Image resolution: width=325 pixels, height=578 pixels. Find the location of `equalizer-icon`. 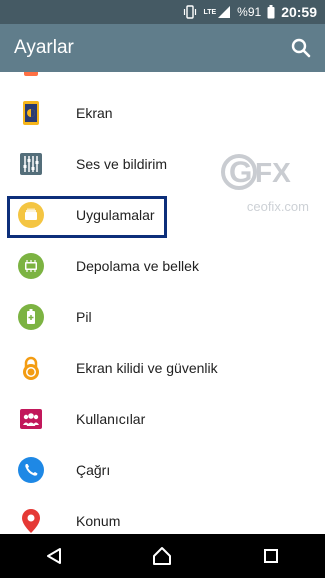

equalizer-icon is located at coordinates (31, 164).